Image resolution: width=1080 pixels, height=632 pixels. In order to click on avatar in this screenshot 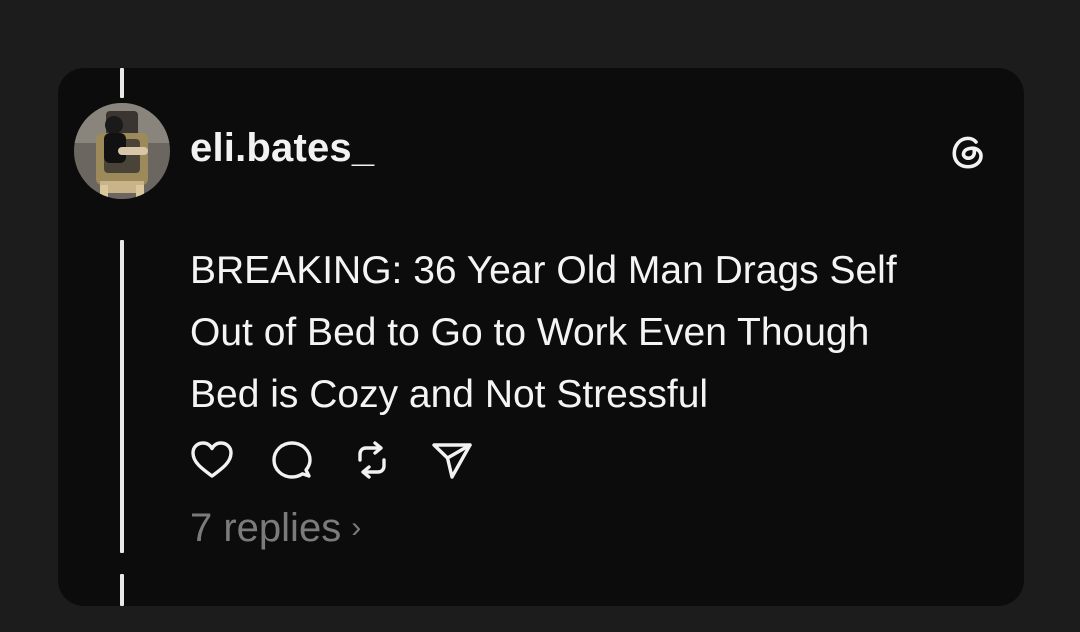, I will do `click(122, 151)`.